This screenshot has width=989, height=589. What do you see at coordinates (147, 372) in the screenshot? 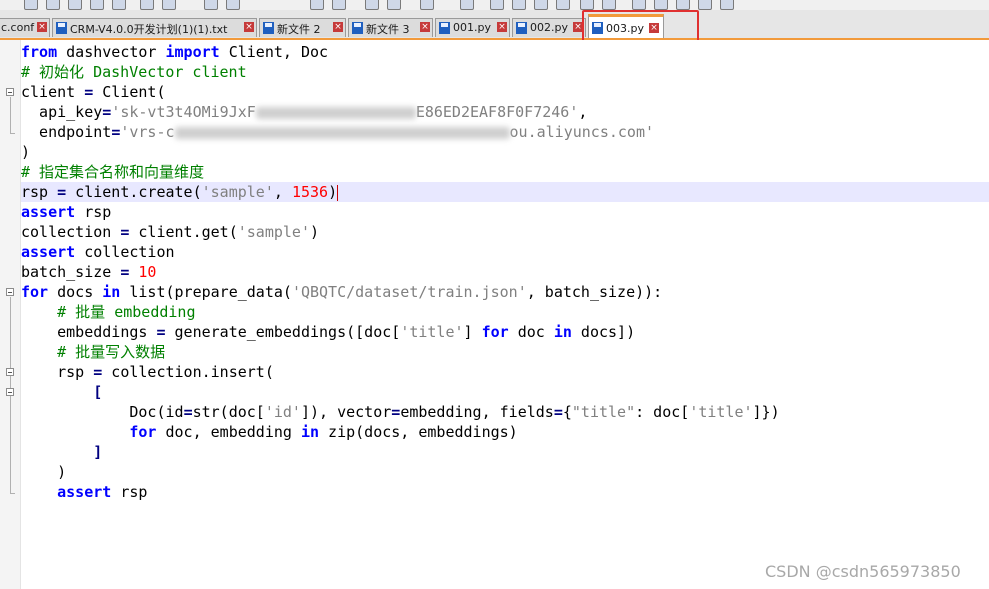
I see `code-line: rsp = collection.insert(` at bounding box center [147, 372].